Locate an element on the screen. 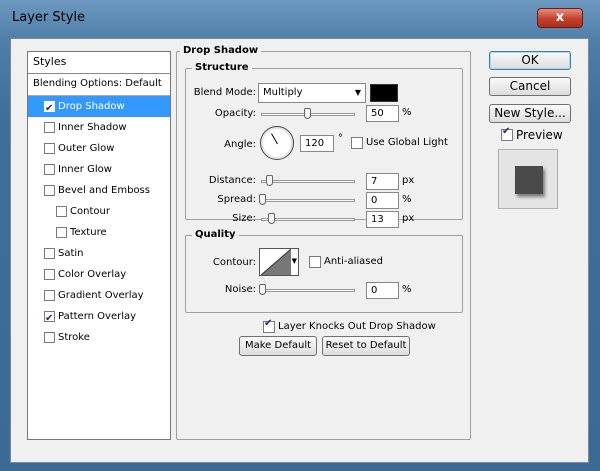 This screenshot has width=600, height=471. contour-label: Contour: is located at coordinates (234, 262).